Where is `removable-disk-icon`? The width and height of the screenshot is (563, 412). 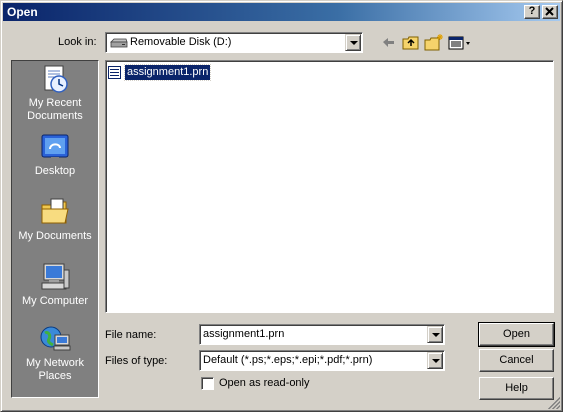
removable-disk-icon is located at coordinates (119, 44).